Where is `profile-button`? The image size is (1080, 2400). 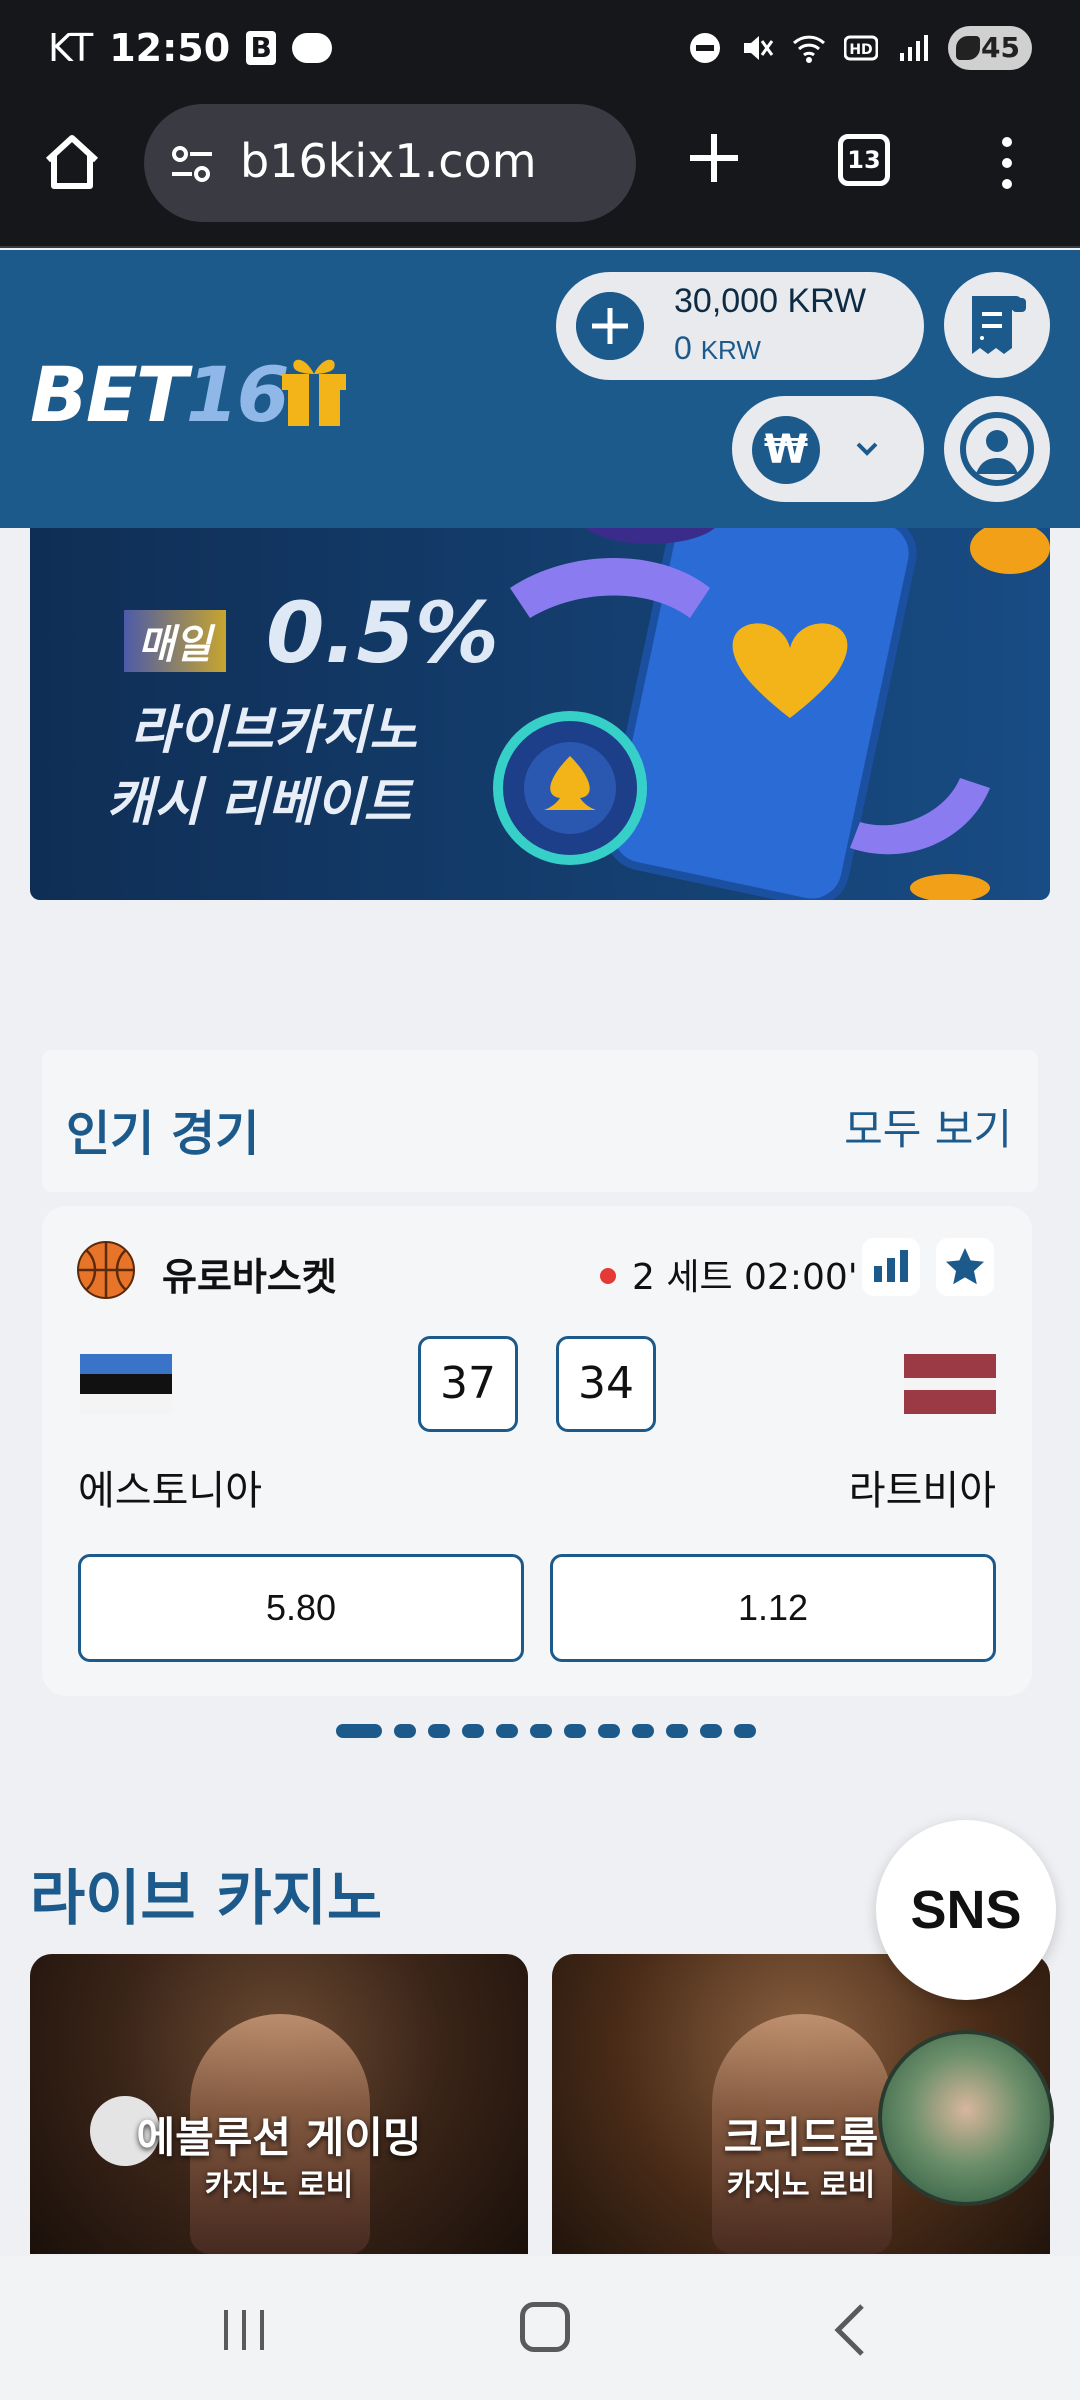 profile-button is located at coordinates (997, 449).